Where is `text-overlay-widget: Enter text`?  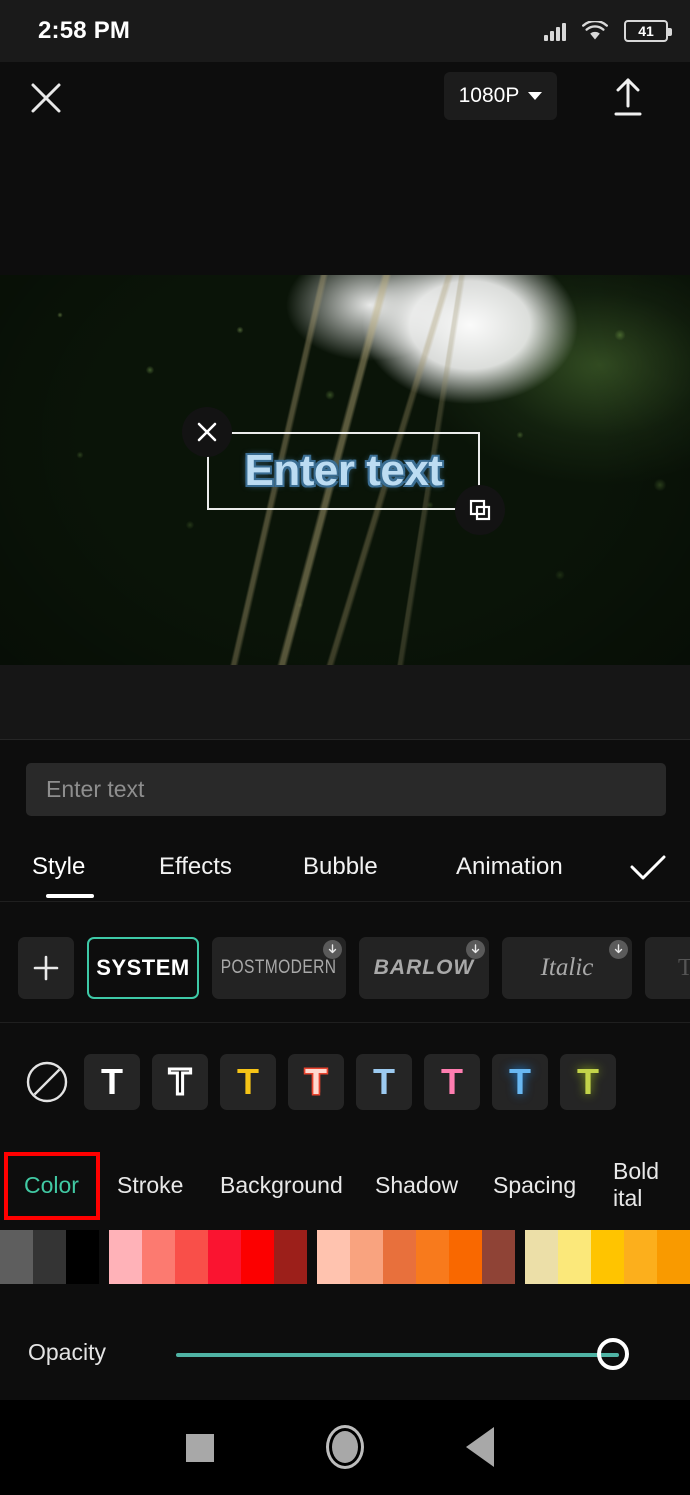
text-overlay-widget: Enter text is located at coordinates (343, 471).